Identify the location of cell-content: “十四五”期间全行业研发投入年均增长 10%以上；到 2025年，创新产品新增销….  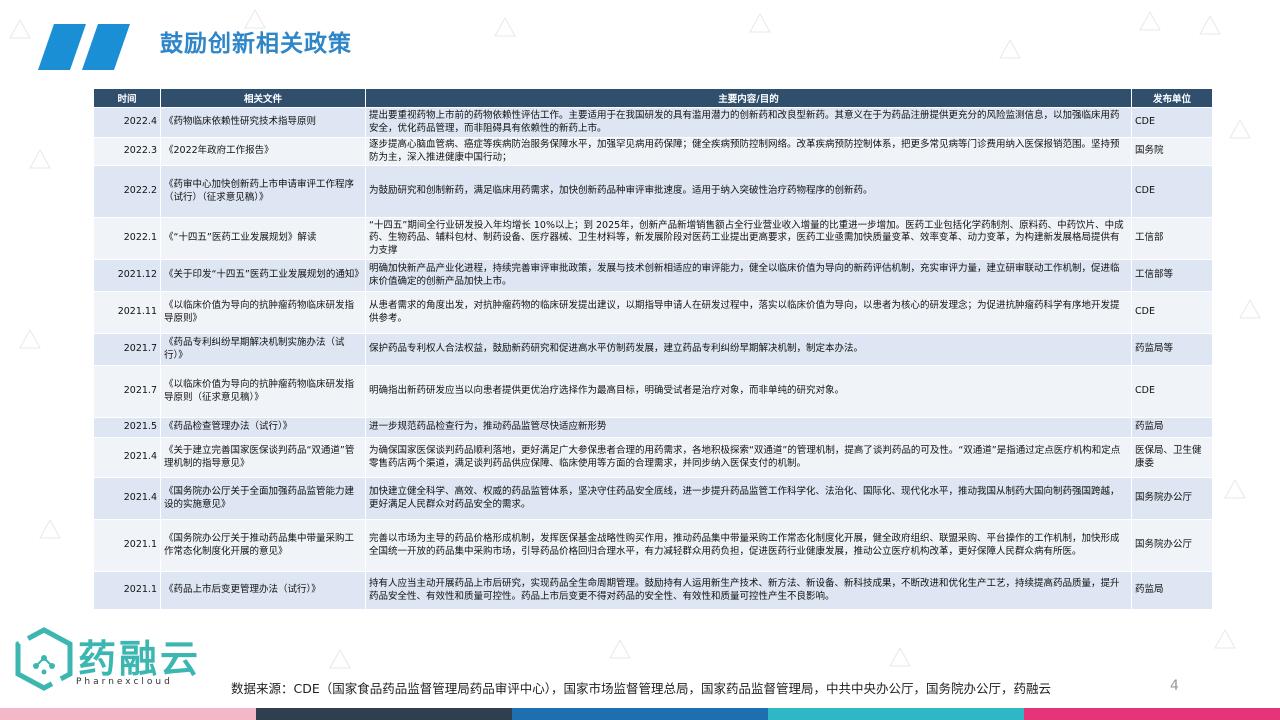
(748, 238).